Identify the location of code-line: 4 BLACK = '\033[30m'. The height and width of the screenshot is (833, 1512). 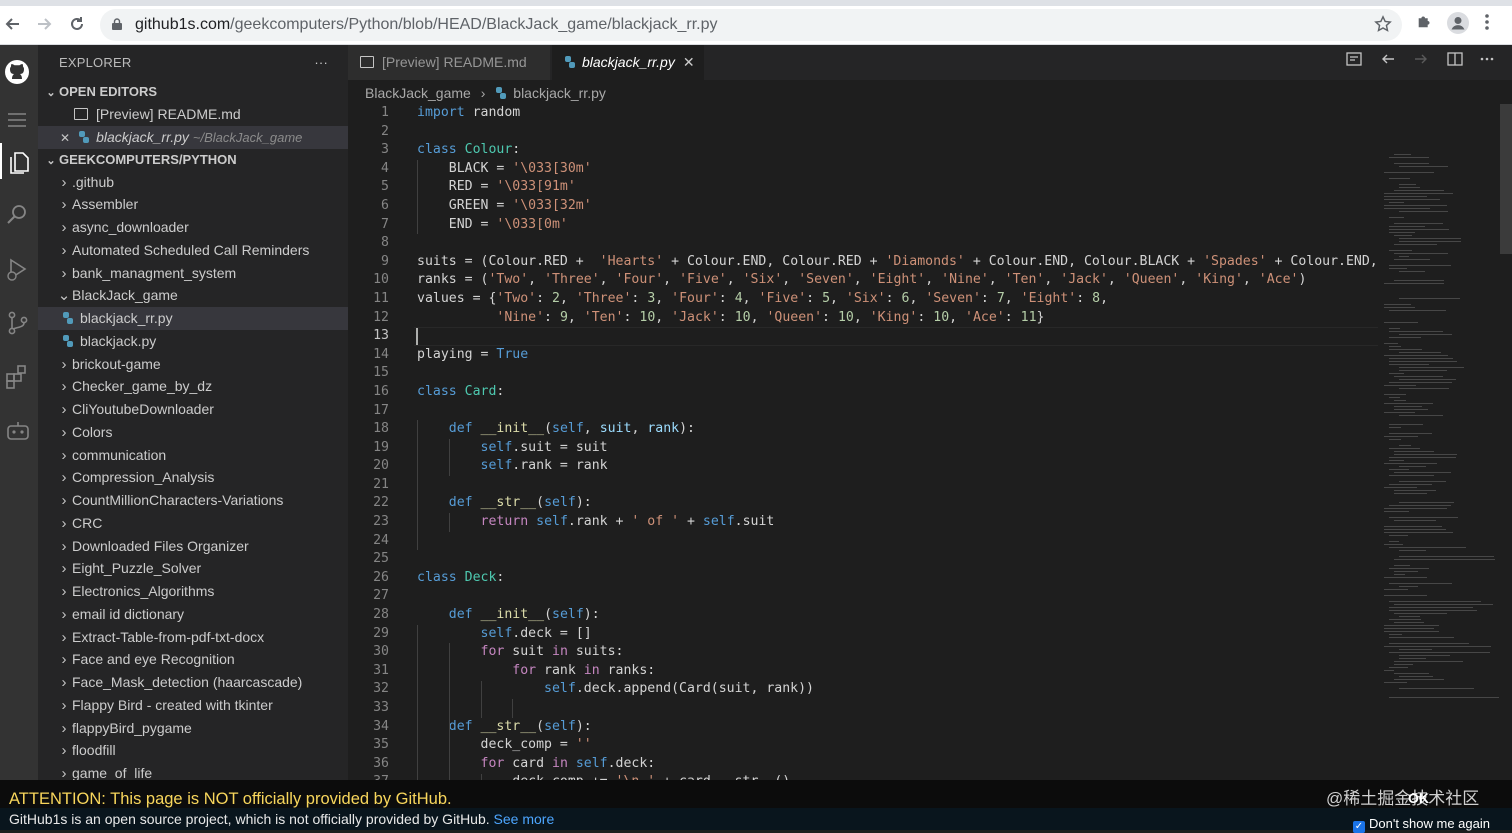
(863, 169).